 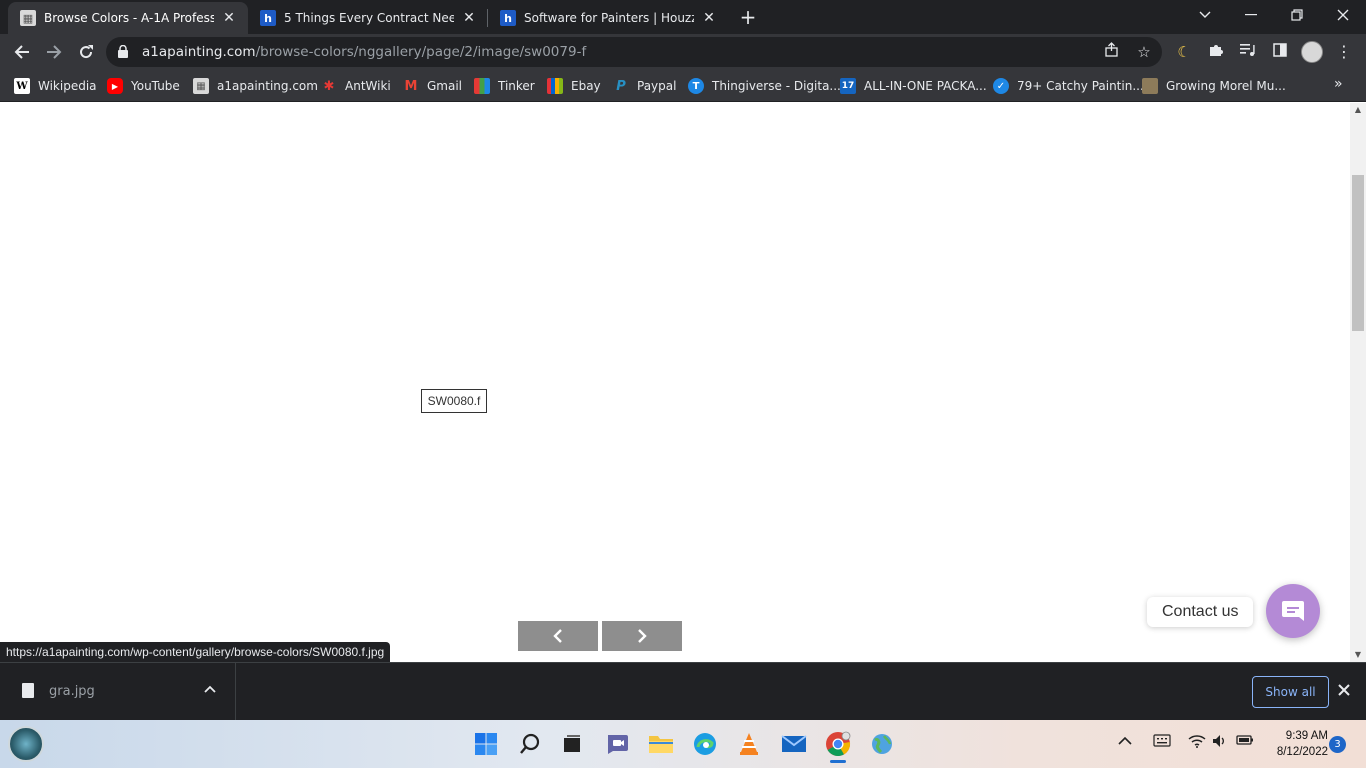 I want to click on bookmark-a1apainting: ▦ a1apainting.com, so click(x=255, y=86).